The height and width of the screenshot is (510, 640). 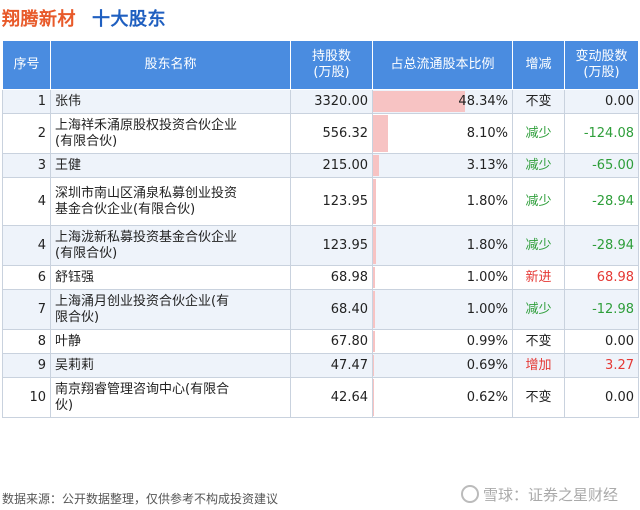 I want to click on change-amount: 68.98, so click(x=601, y=277).